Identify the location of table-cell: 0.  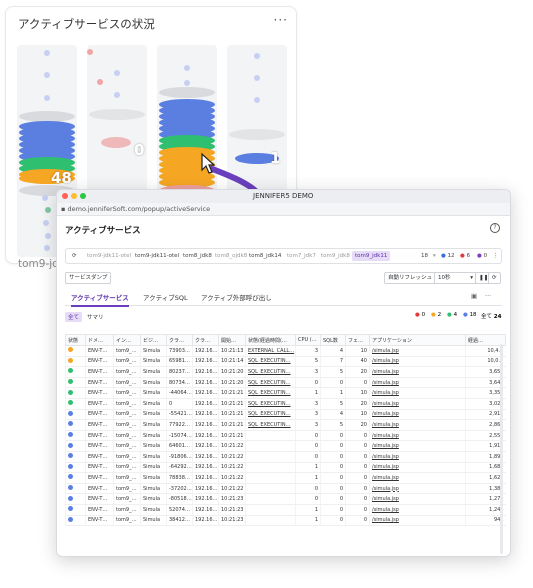
(333, 457).